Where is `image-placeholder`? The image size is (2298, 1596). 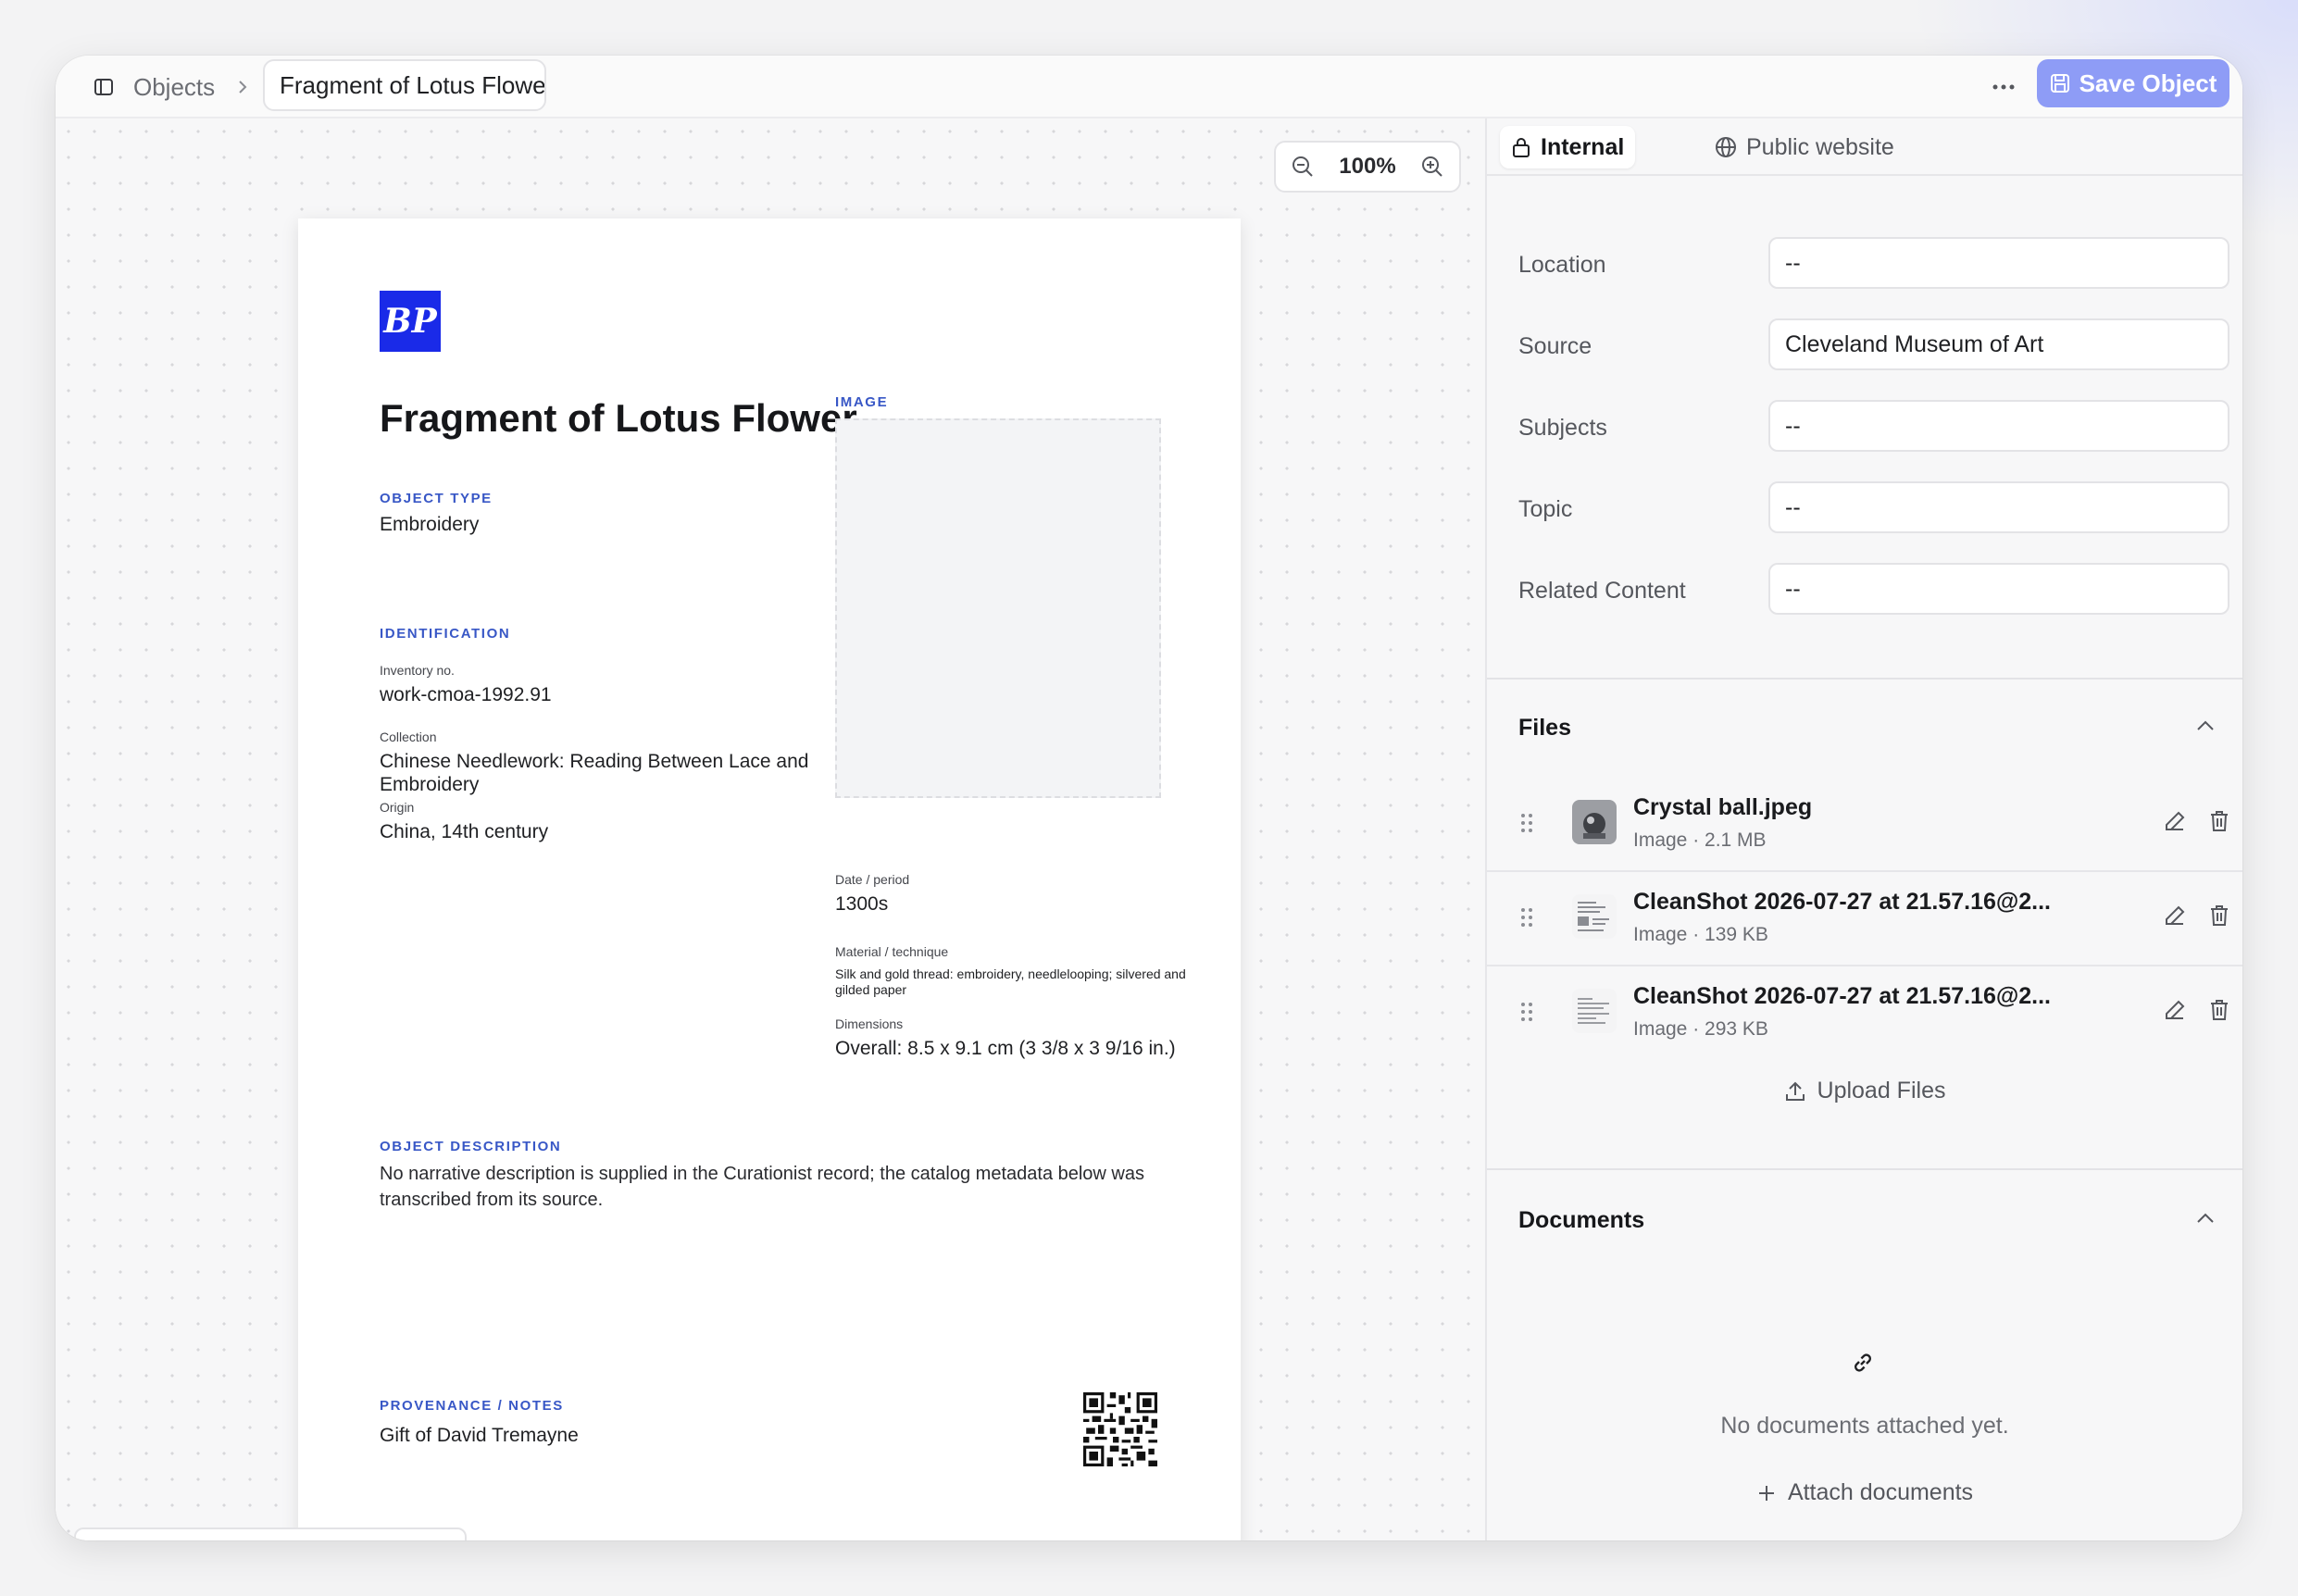 image-placeholder is located at coordinates (998, 608).